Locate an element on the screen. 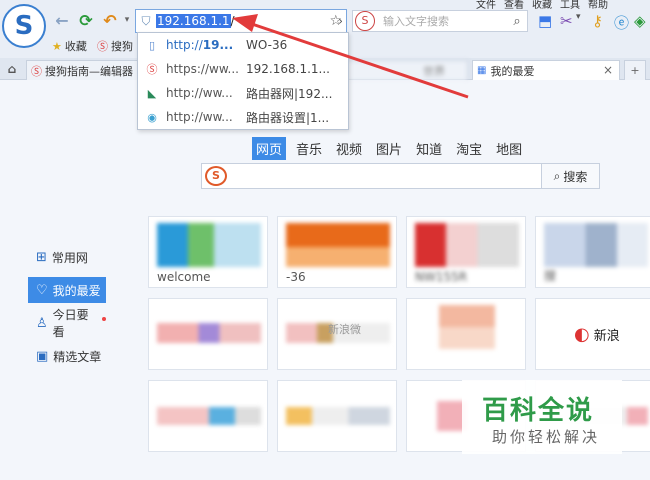 The height and width of the screenshot is (480, 650). tab-my-favorites: ▦ 我的最爱 × is located at coordinates (546, 70).